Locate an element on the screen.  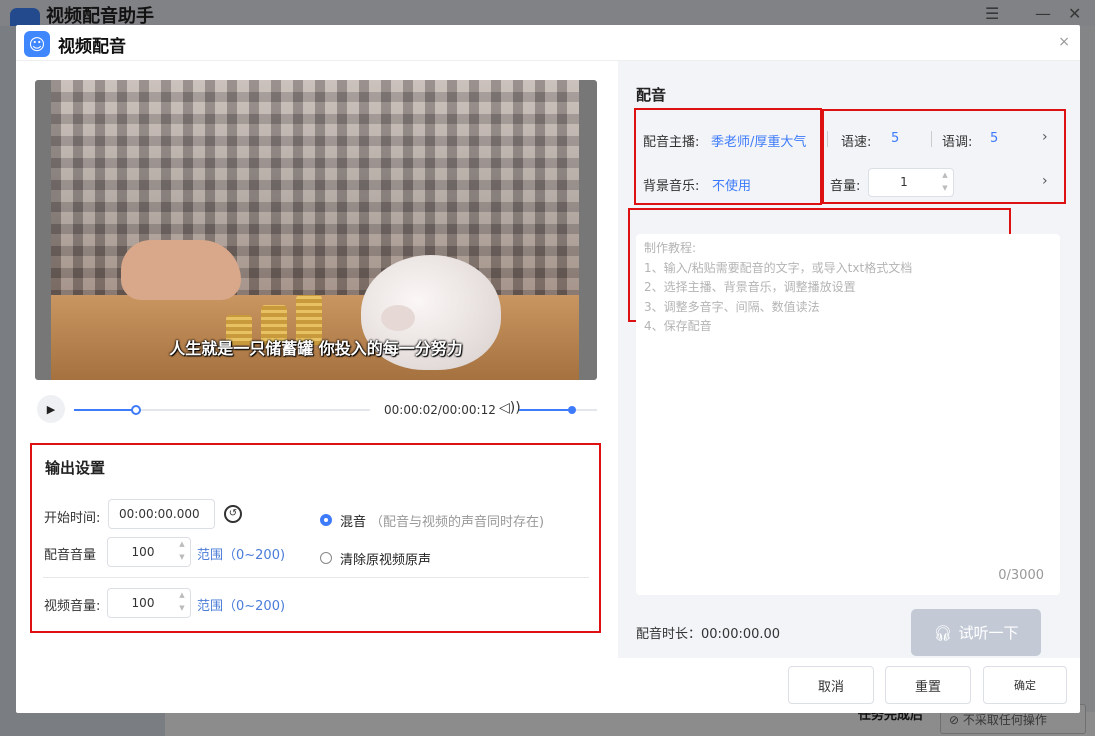
dub-volume-range: 范围（0~200) is located at coordinates (241, 555).